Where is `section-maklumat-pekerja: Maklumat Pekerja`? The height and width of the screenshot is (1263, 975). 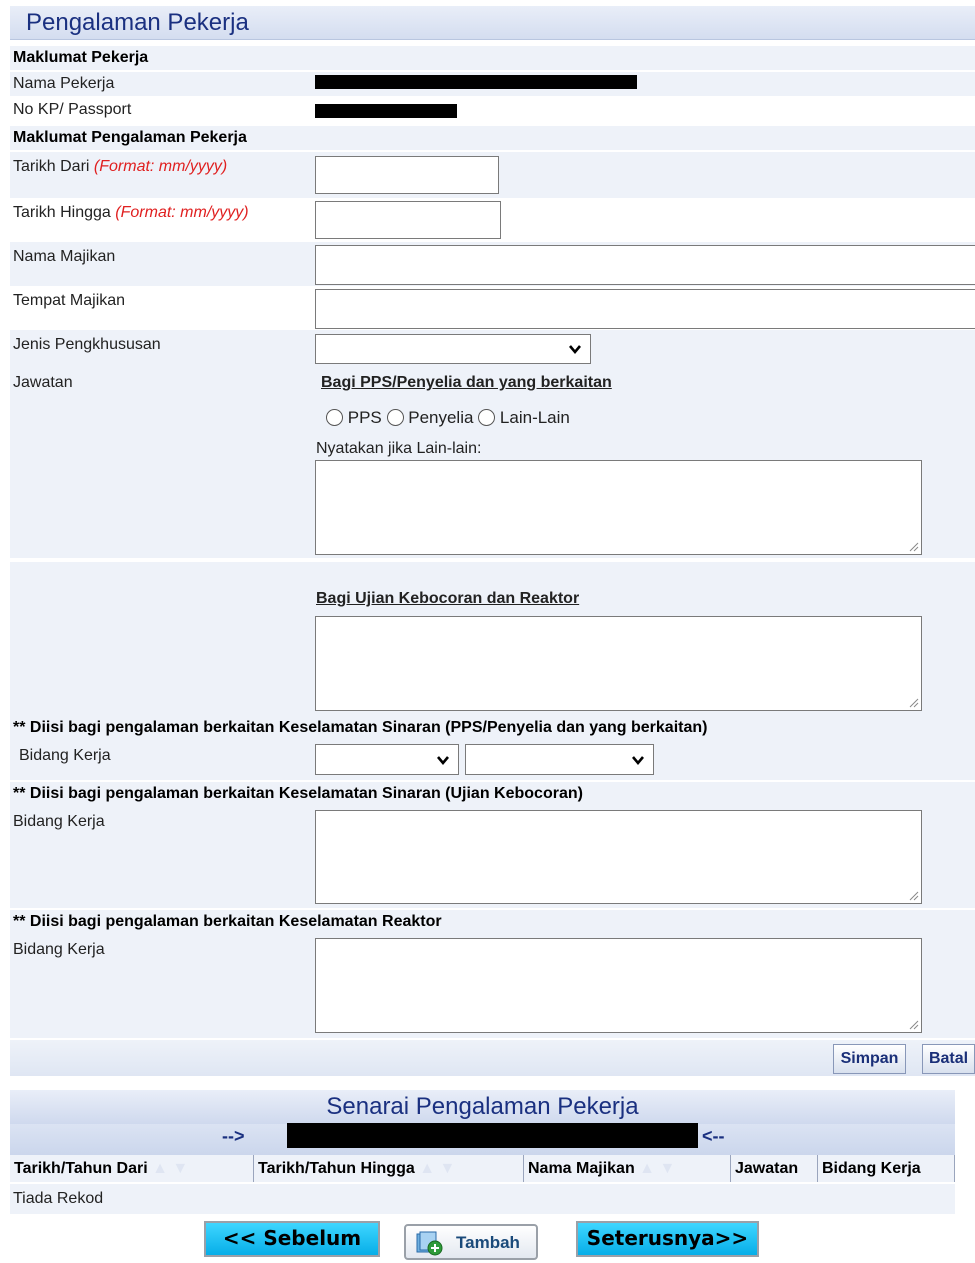 section-maklumat-pekerja: Maklumat Pekerja is located at coordinates (492, 58).